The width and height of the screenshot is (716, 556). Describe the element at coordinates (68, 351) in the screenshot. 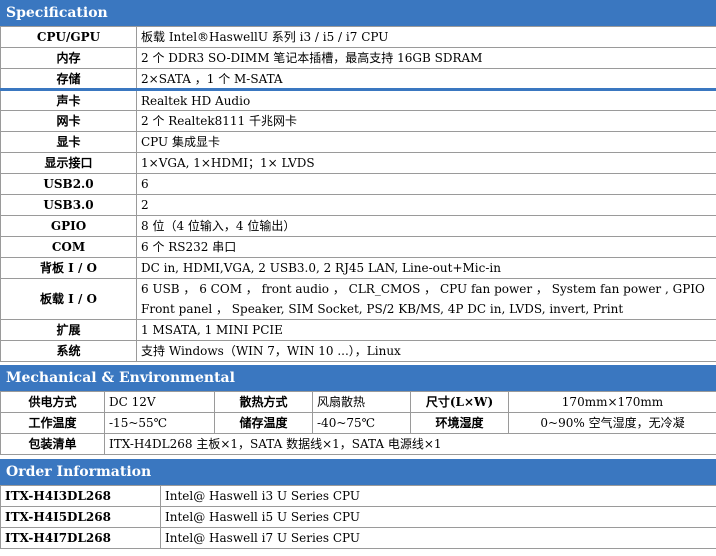

I see `spec-label: 系统` at that location.